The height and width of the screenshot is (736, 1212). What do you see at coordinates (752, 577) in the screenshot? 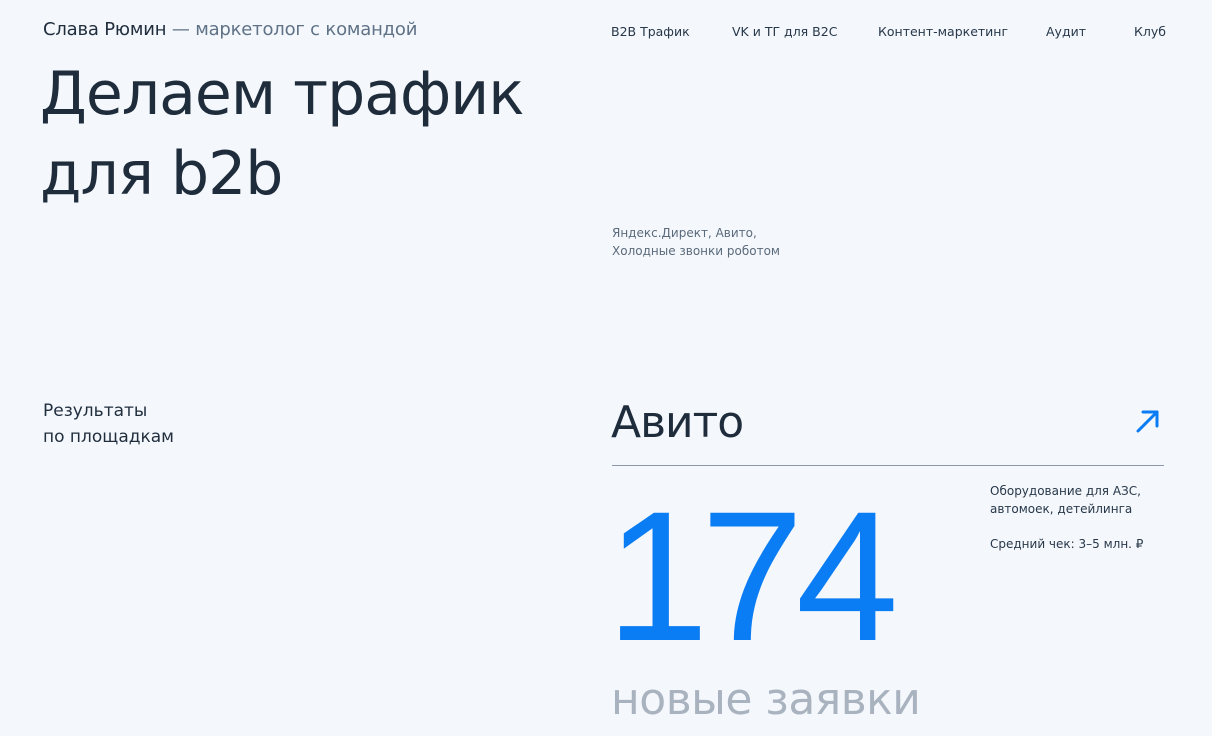
I see `result-value: 174` at bounding box center [752, 577].